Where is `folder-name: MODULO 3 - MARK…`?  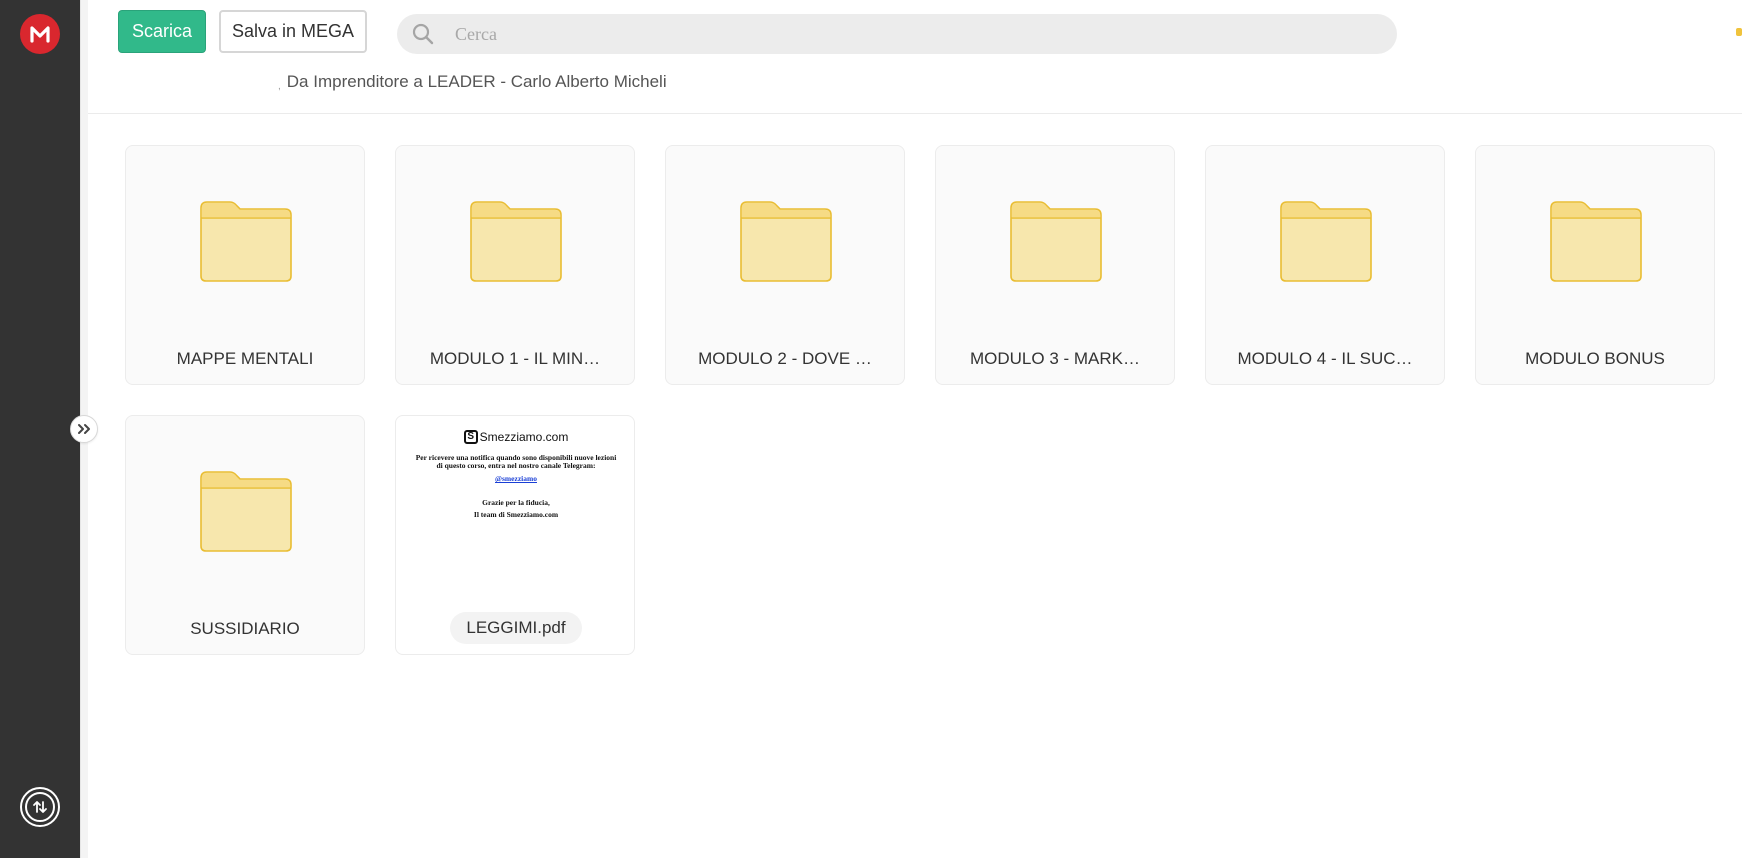 folder-name: MODULO 3 - MARK… is located at coordinates (1055, 358).